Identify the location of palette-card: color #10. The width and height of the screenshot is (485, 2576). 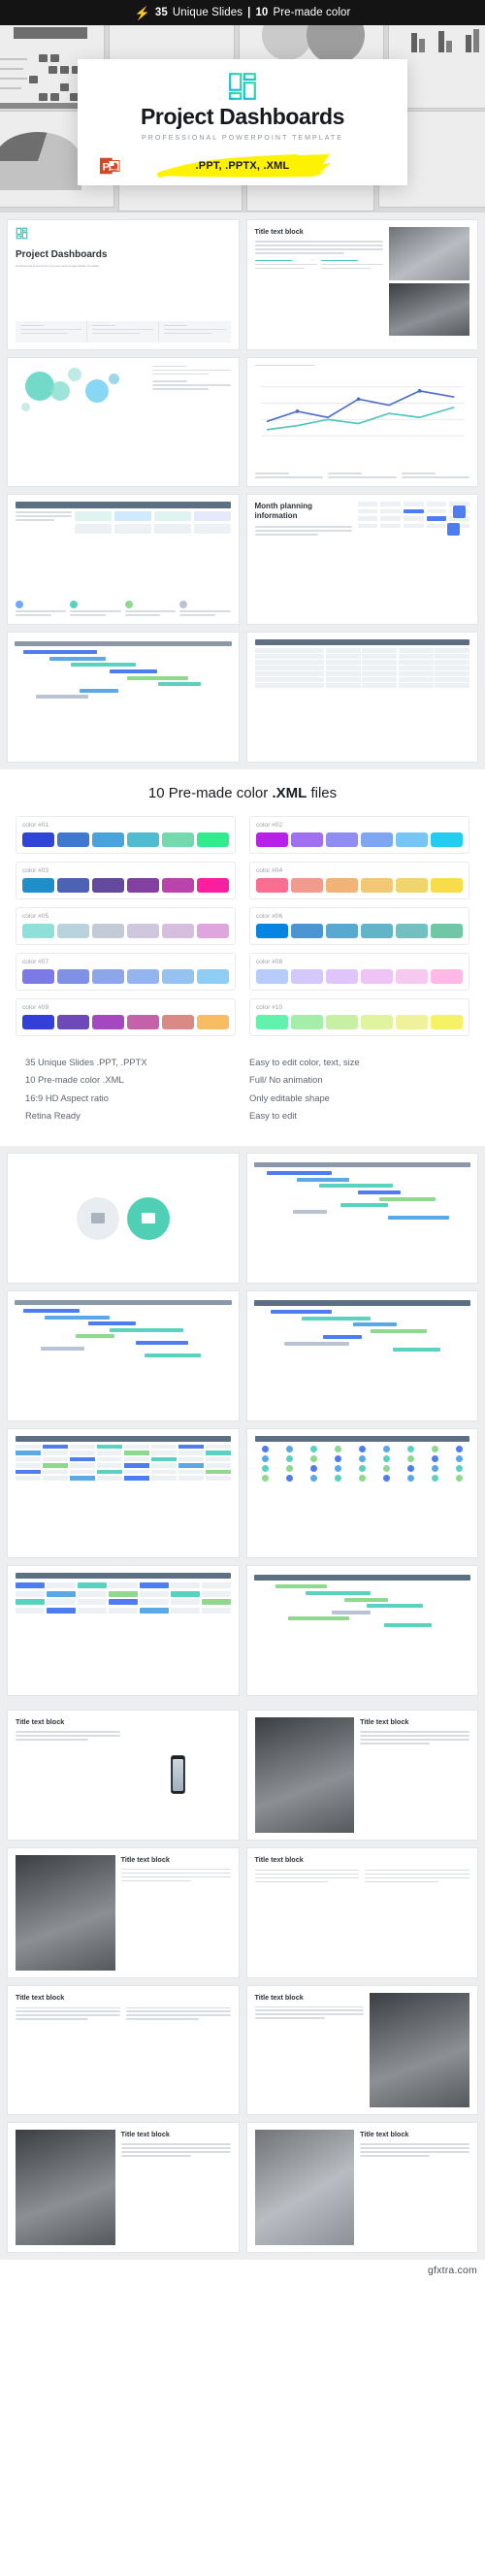
(359, 1016).